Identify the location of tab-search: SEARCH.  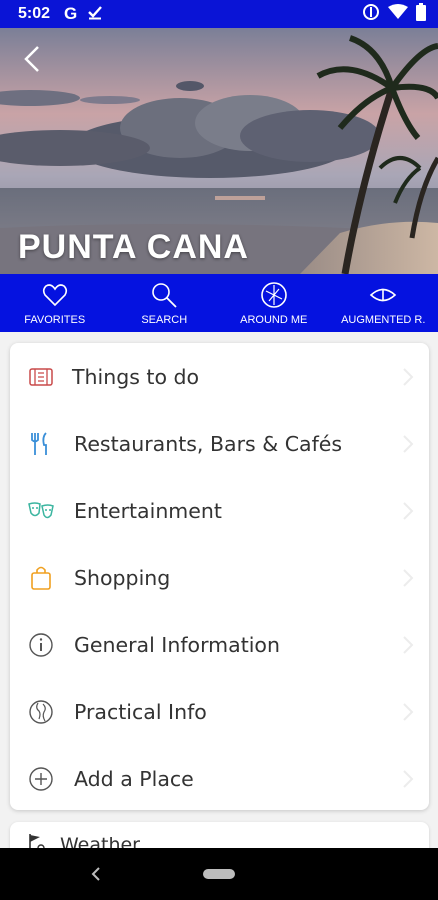
(165, 303).